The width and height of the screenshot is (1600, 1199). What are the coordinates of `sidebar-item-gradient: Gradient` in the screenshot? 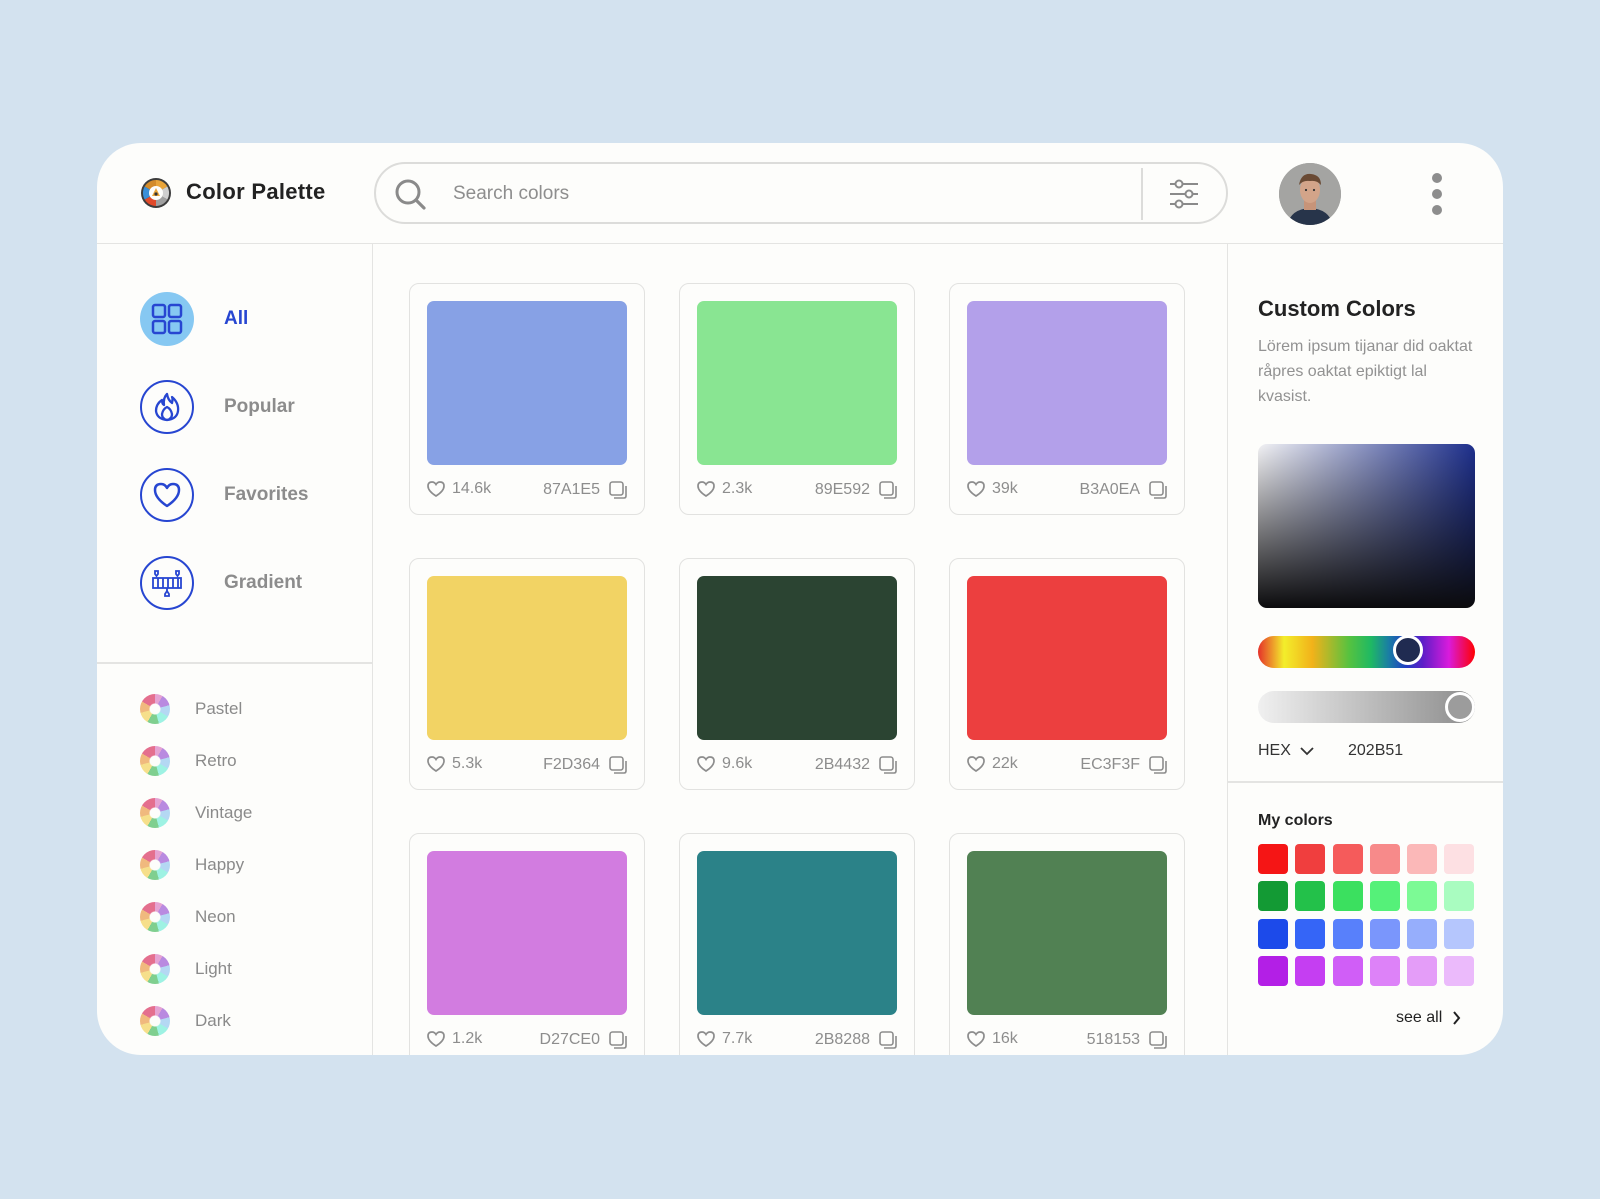 It's located at (250, 583).